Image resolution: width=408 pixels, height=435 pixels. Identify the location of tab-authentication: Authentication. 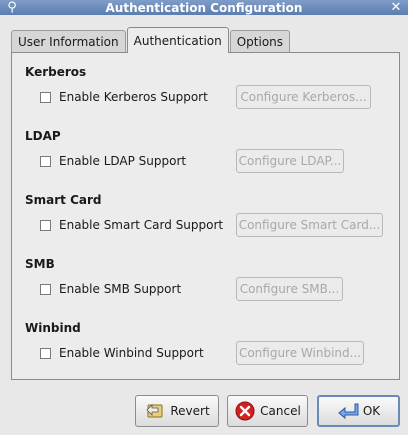
(177, 40).